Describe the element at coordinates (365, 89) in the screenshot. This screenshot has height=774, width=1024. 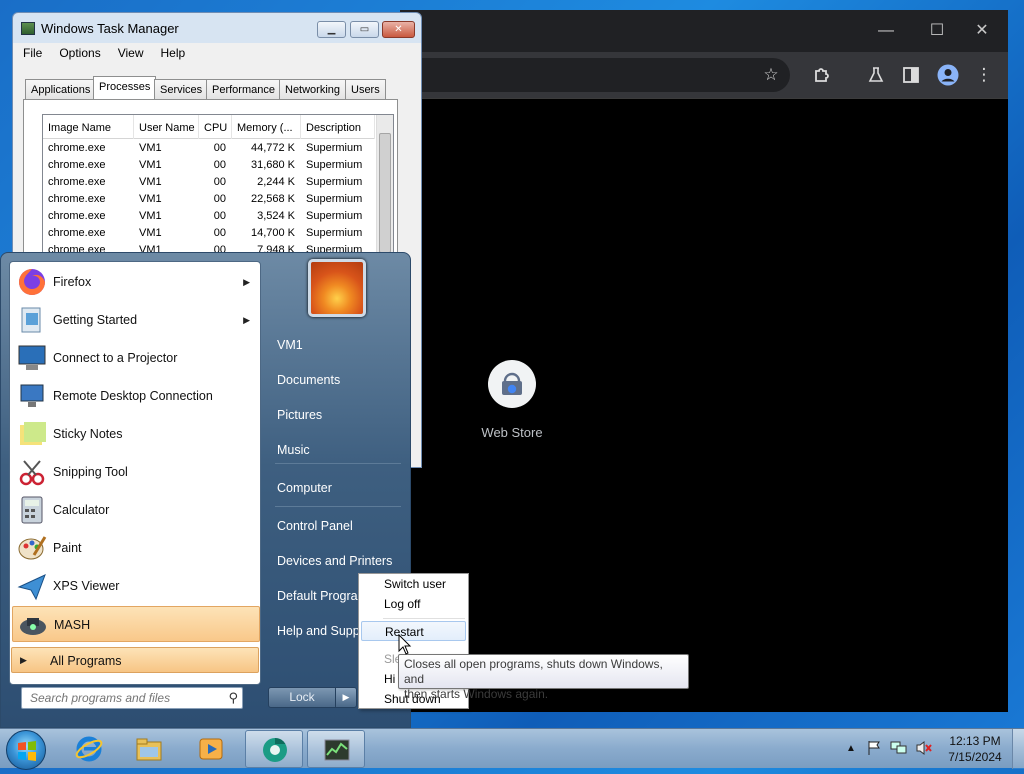
I see `tab-users: Users` at that location.